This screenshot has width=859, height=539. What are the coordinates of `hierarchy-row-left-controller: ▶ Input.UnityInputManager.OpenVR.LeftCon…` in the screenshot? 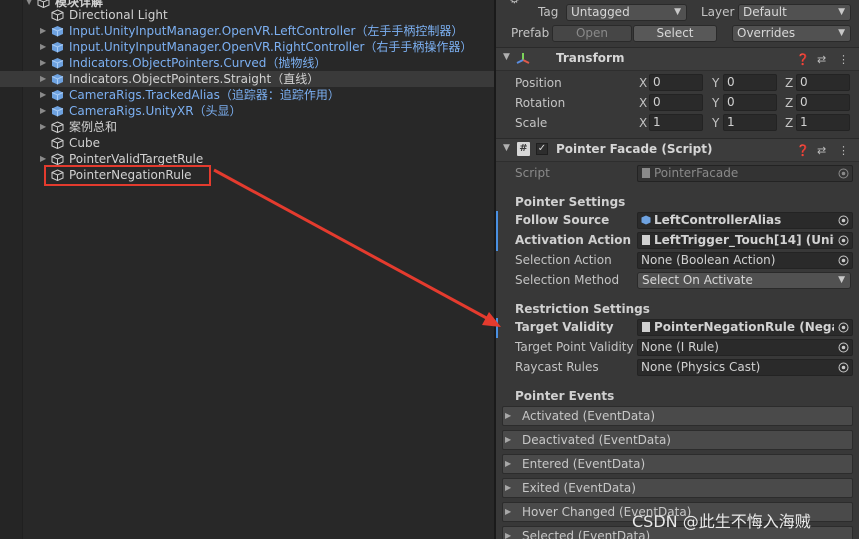 It's located at (247, 31).